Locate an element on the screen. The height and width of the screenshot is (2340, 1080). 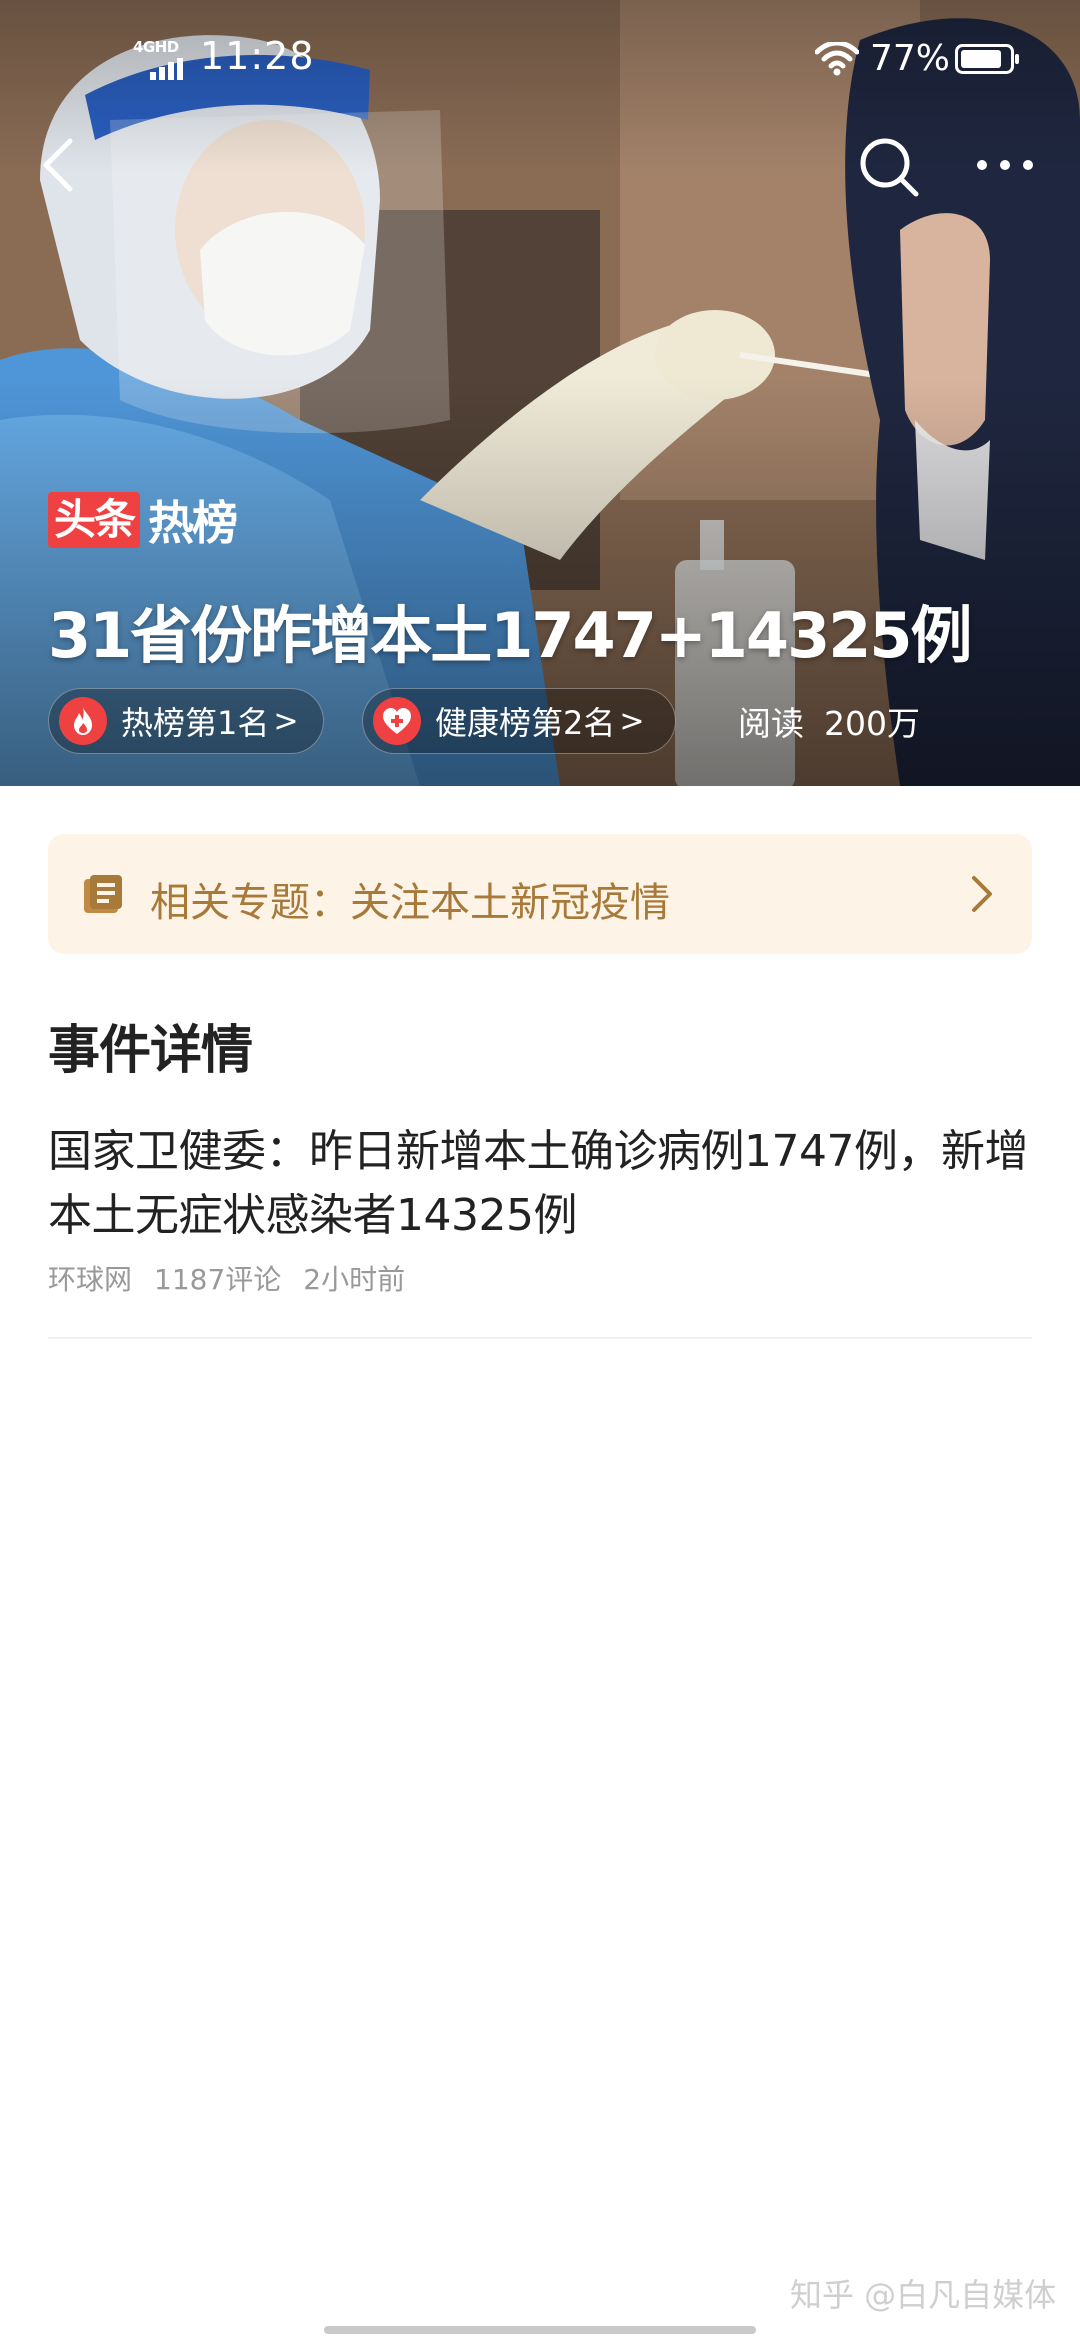
network-type: 4GHD is located at coordinates (156, 47).